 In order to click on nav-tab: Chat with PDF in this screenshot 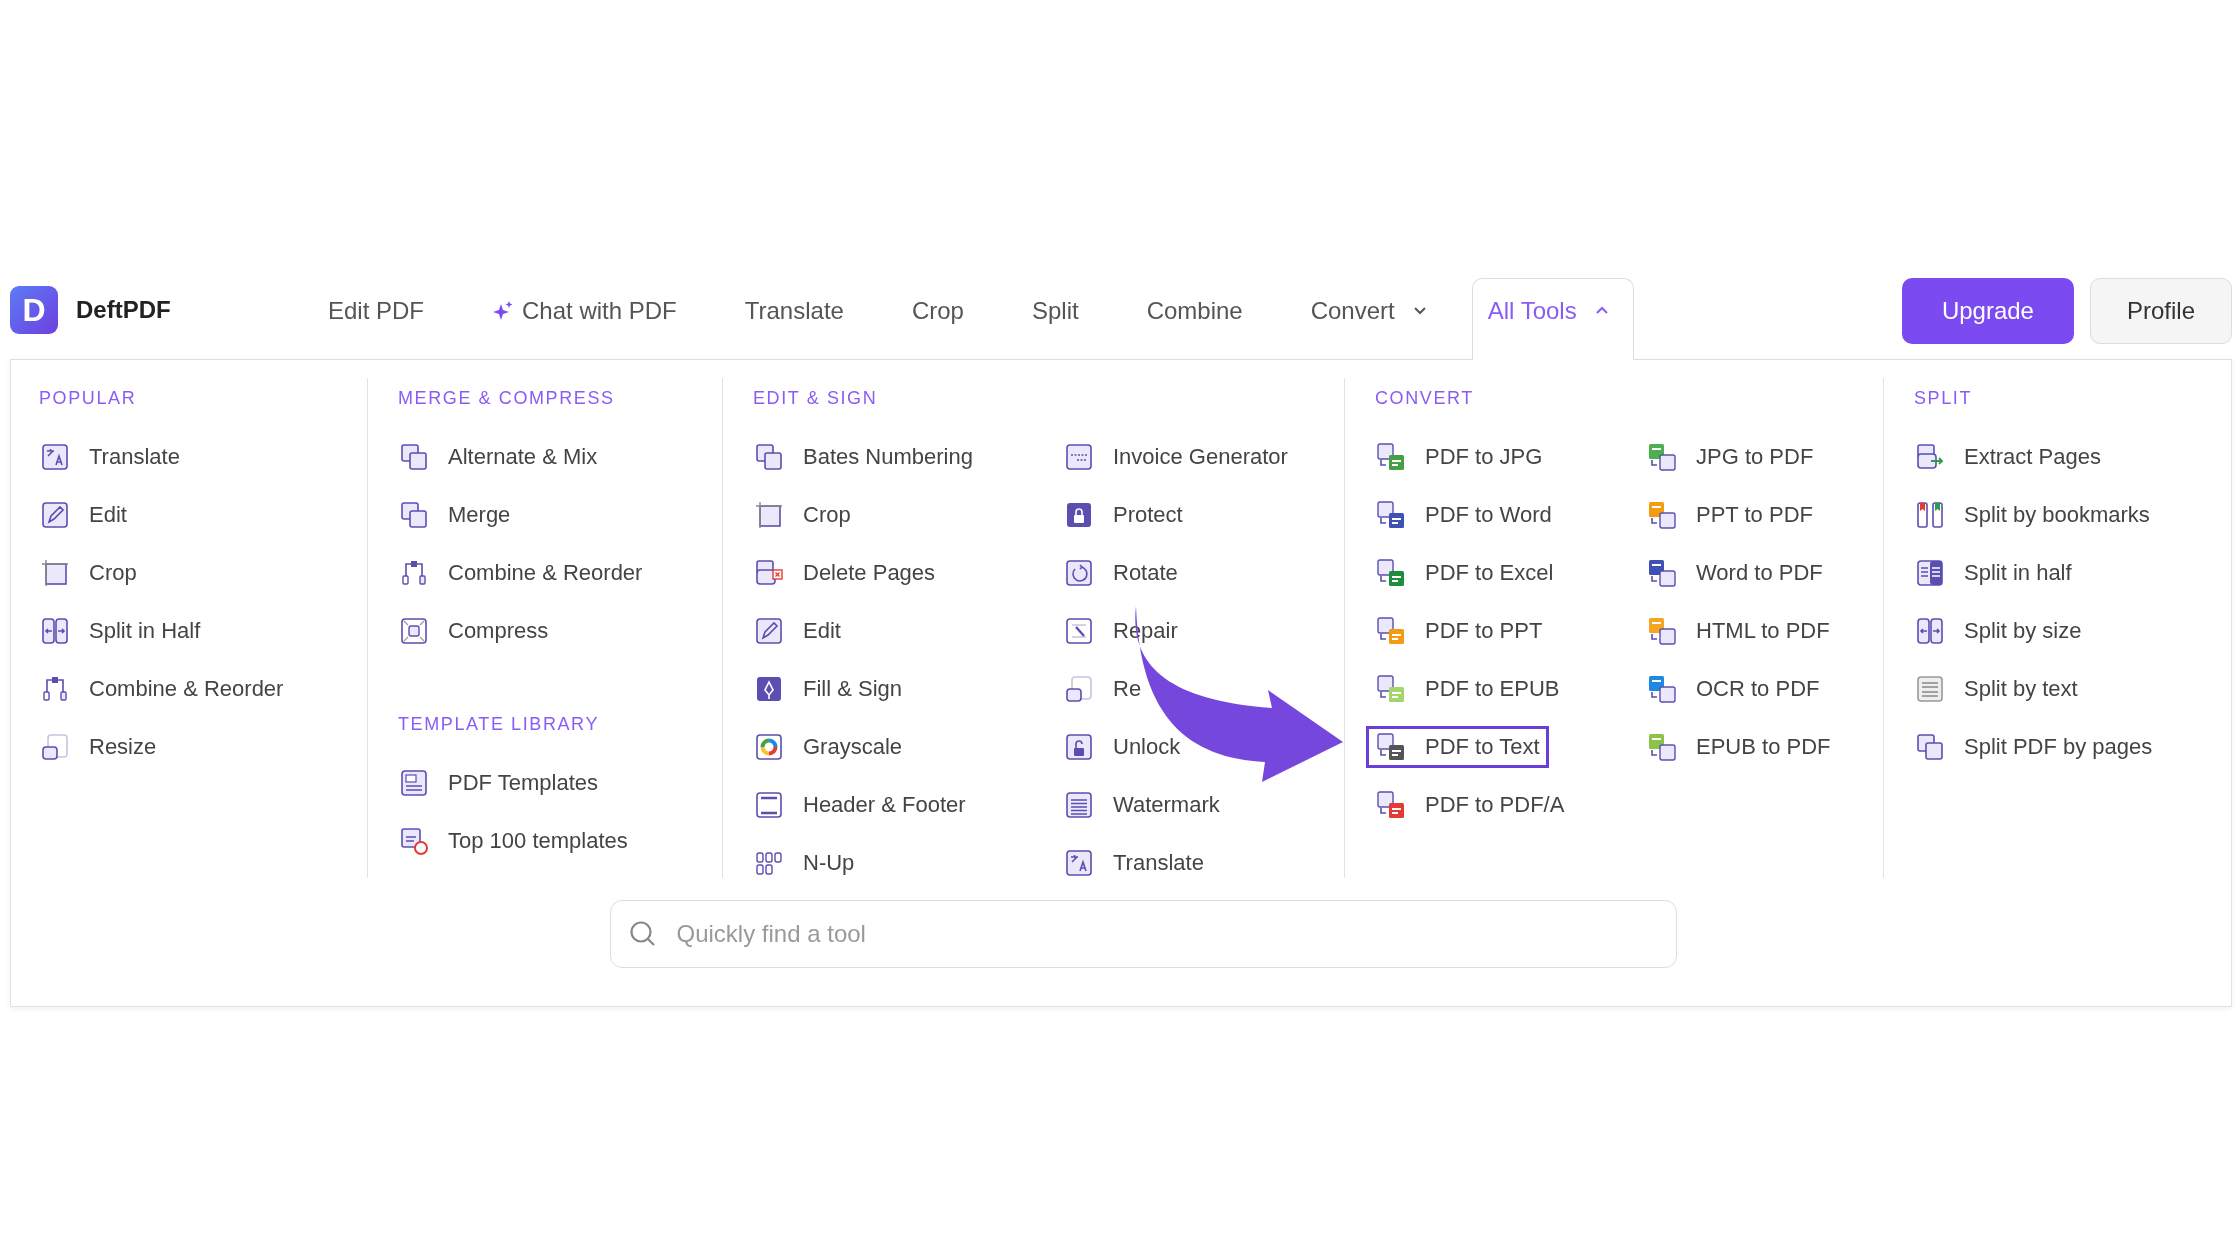, I will do `click(584, 310)`.